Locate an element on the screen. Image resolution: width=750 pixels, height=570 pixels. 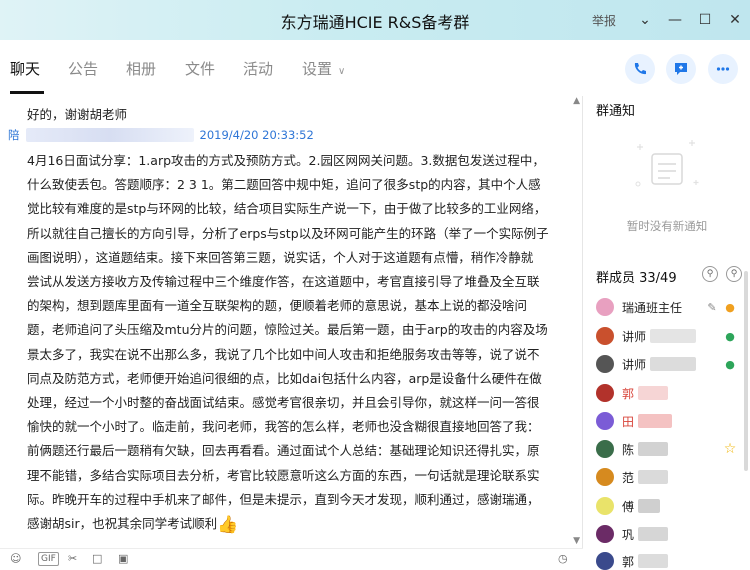
folder-icon: □ is located at coordinates (97, 558).